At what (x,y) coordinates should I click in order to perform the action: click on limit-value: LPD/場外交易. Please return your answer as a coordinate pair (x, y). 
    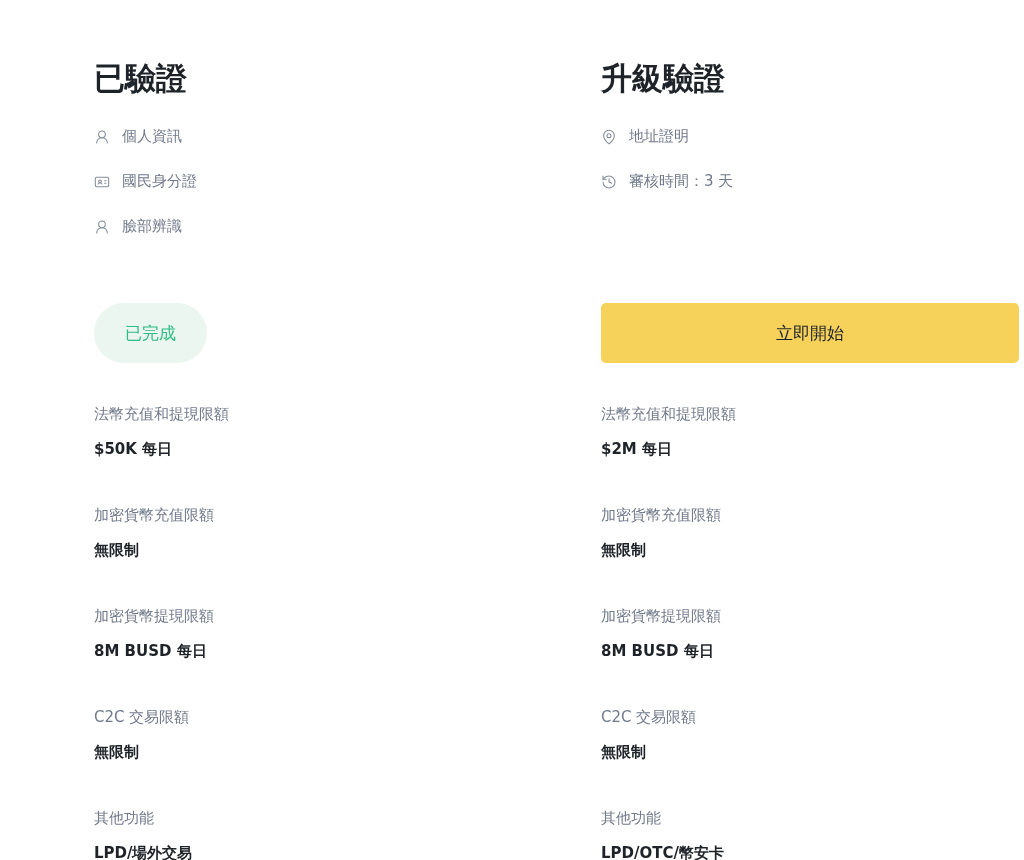
    Looking at the image, I should click on (144, 851).